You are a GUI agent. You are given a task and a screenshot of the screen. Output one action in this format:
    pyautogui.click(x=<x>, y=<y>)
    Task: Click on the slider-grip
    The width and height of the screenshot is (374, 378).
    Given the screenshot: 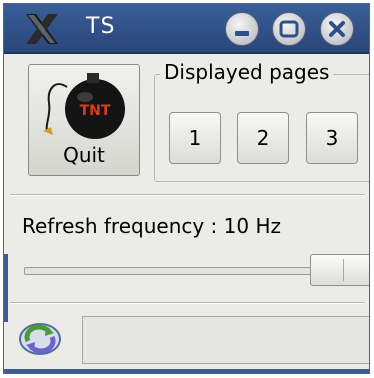 What is the action you would take?
    pyautogui.click(x=343, y=270)
    